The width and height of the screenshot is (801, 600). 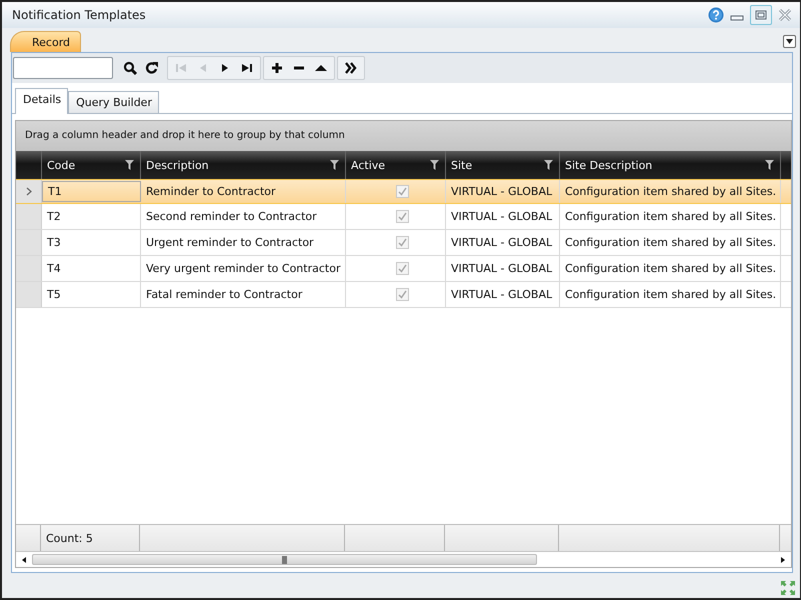 I want to click on search-icon, so click(x=130, y=68).